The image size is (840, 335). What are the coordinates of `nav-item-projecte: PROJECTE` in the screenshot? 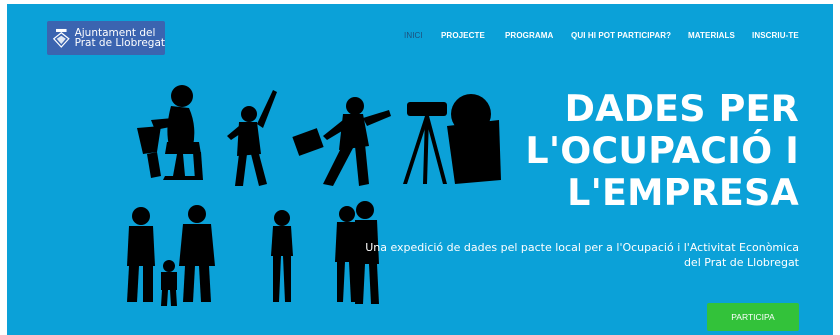 It's located at (463, 35).